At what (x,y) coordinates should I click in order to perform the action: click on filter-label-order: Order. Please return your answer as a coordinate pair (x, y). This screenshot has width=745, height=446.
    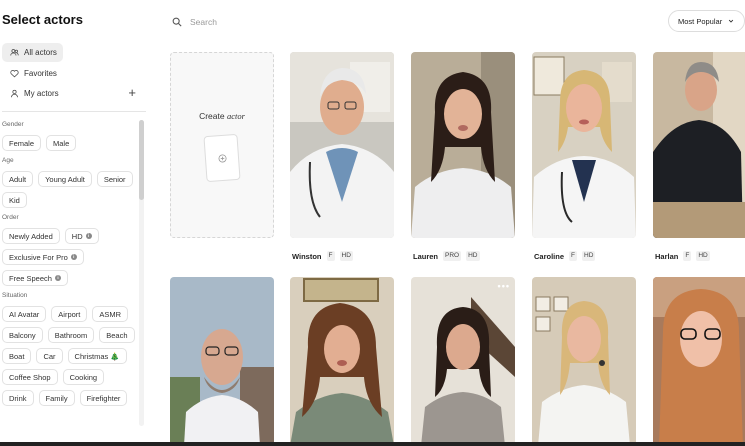
    Looking at the image, I should click on (10, 217).